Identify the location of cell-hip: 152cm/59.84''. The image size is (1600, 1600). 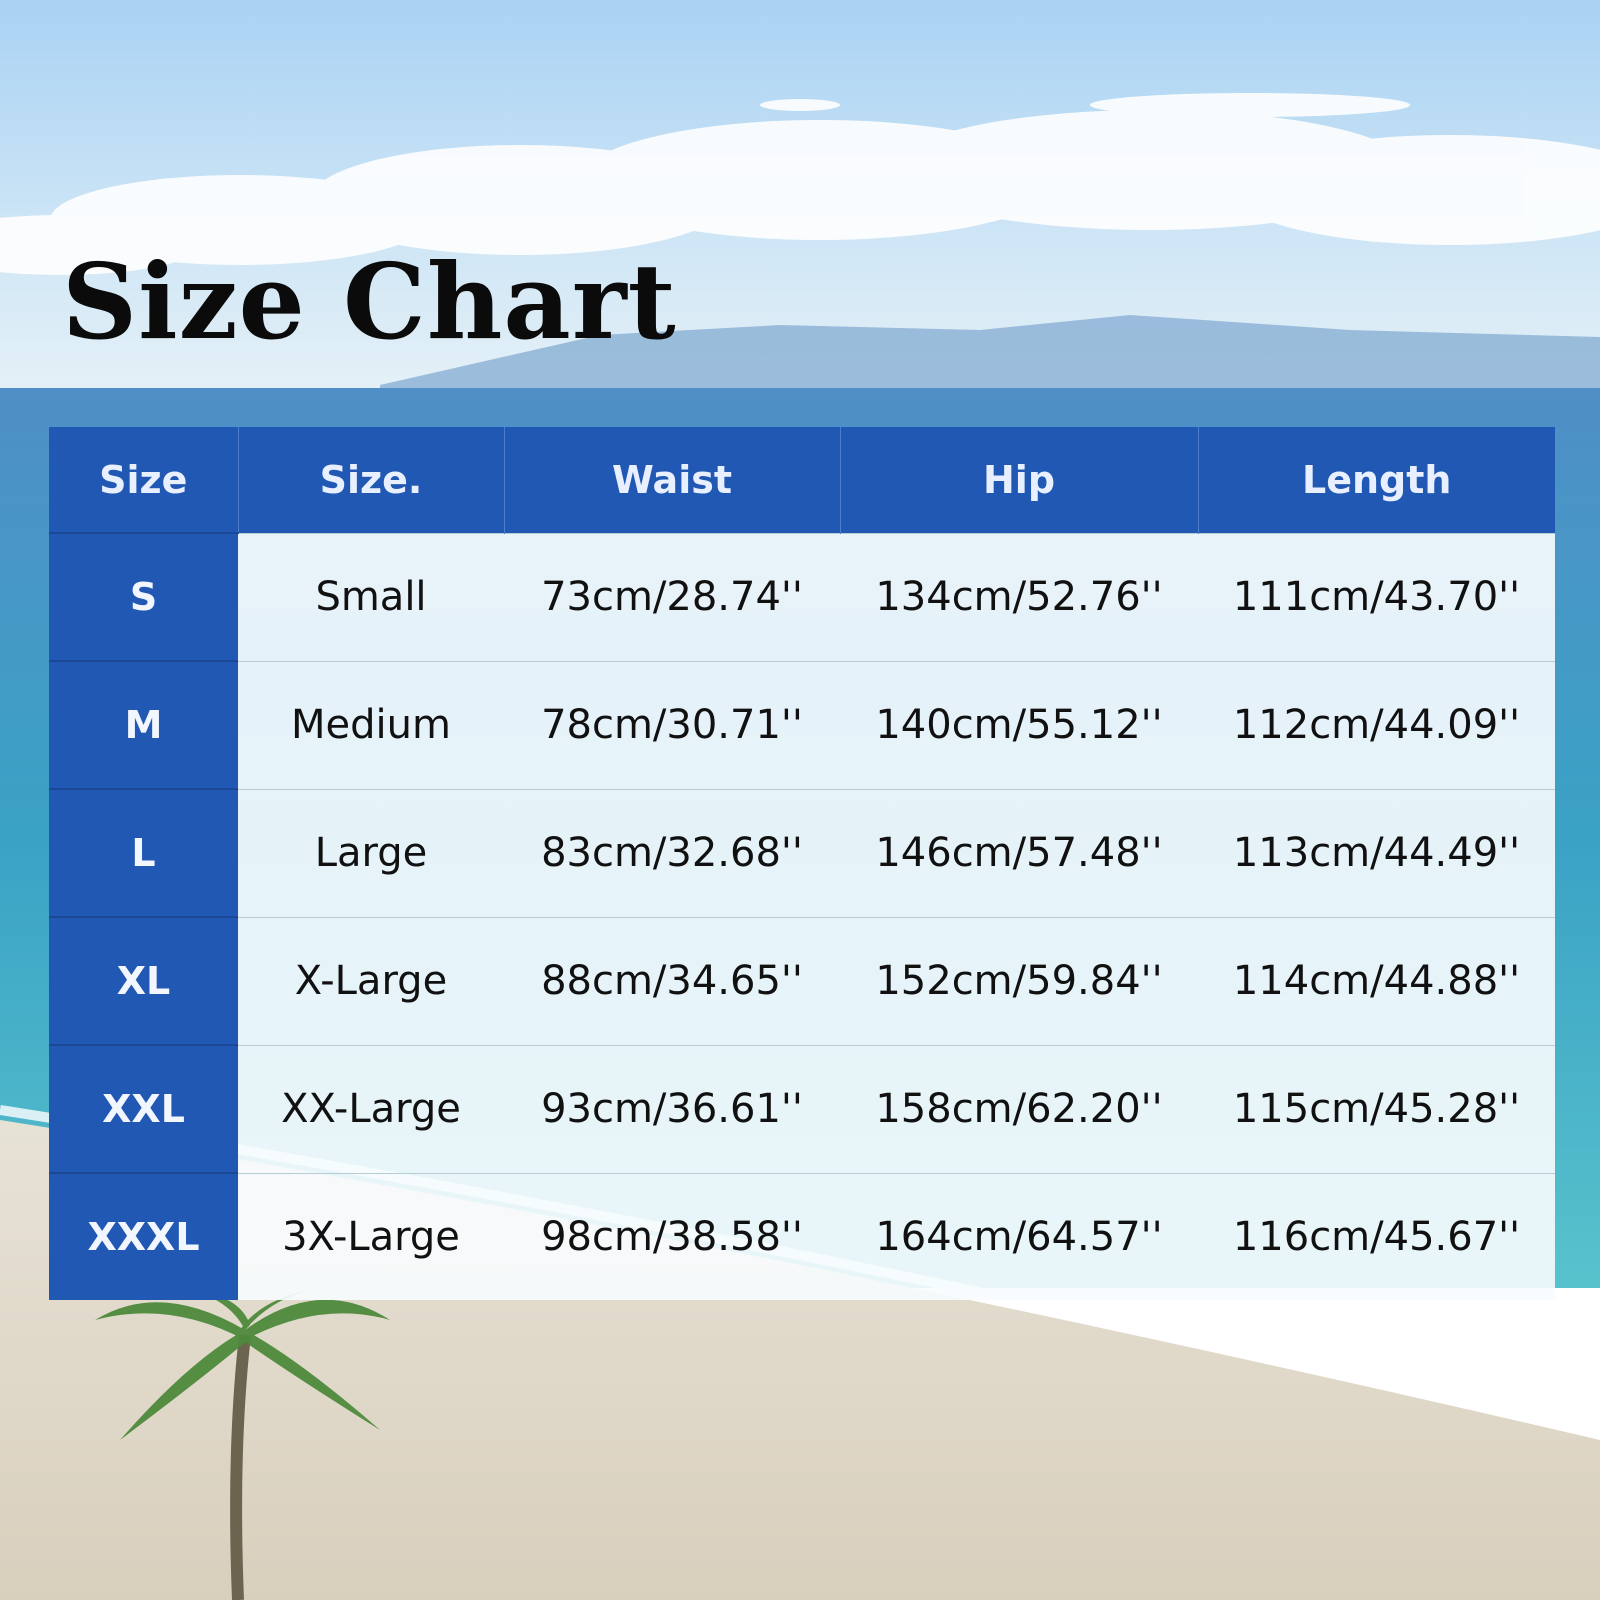
(1019, 980).